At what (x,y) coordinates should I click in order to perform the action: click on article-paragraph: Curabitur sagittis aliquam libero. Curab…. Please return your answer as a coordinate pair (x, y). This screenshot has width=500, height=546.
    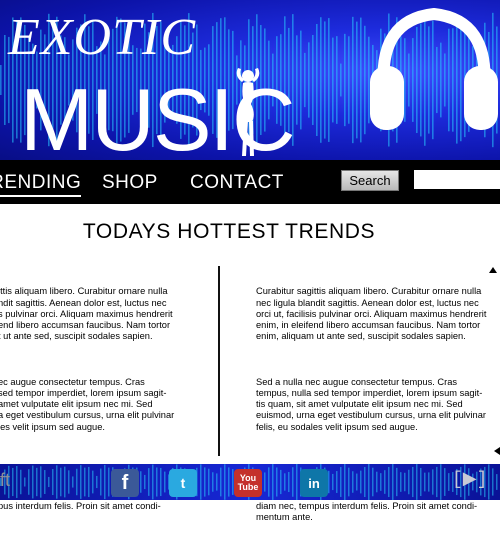
    Looking at the image, I should click on (371, 314).